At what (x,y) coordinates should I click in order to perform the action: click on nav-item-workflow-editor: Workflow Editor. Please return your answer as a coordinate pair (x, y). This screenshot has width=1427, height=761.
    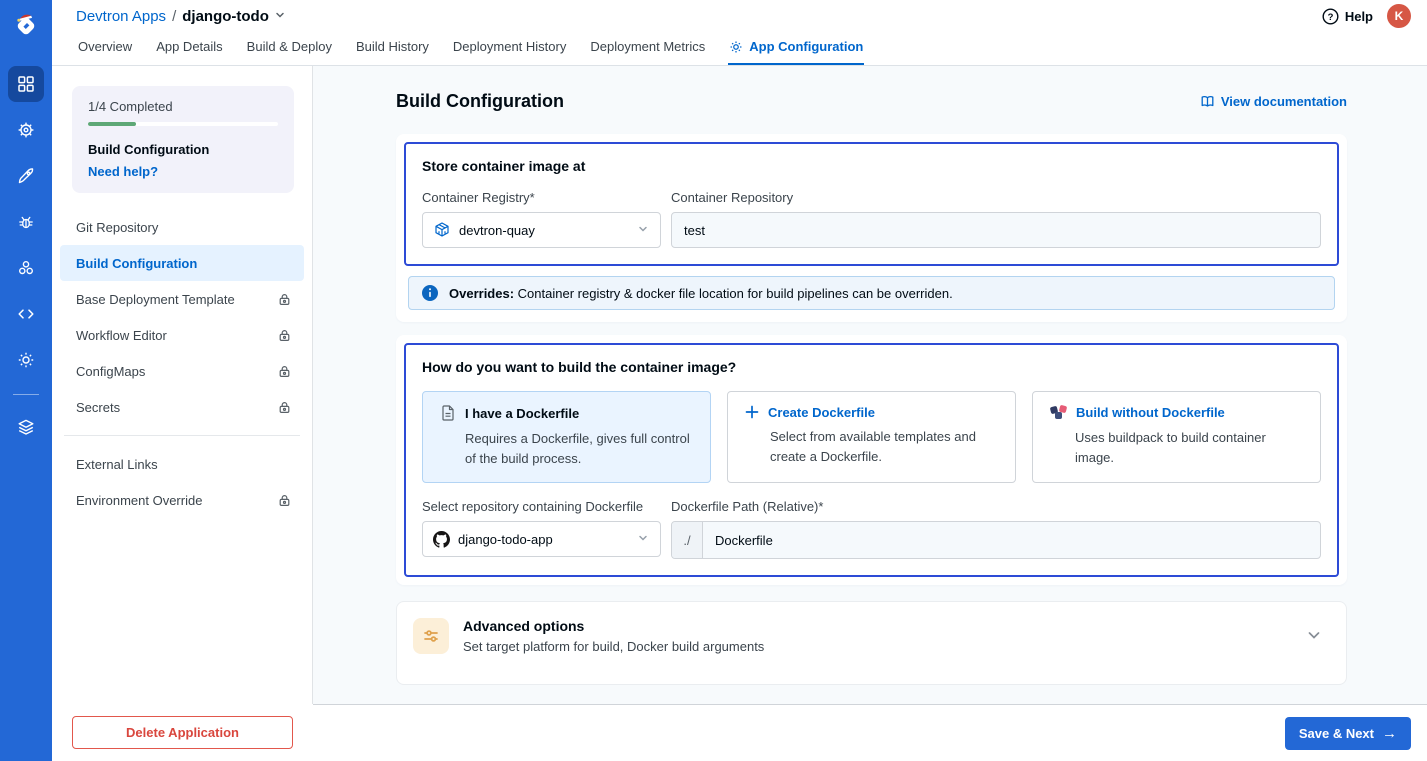
    Looking at the image, I should click on (182, 335).